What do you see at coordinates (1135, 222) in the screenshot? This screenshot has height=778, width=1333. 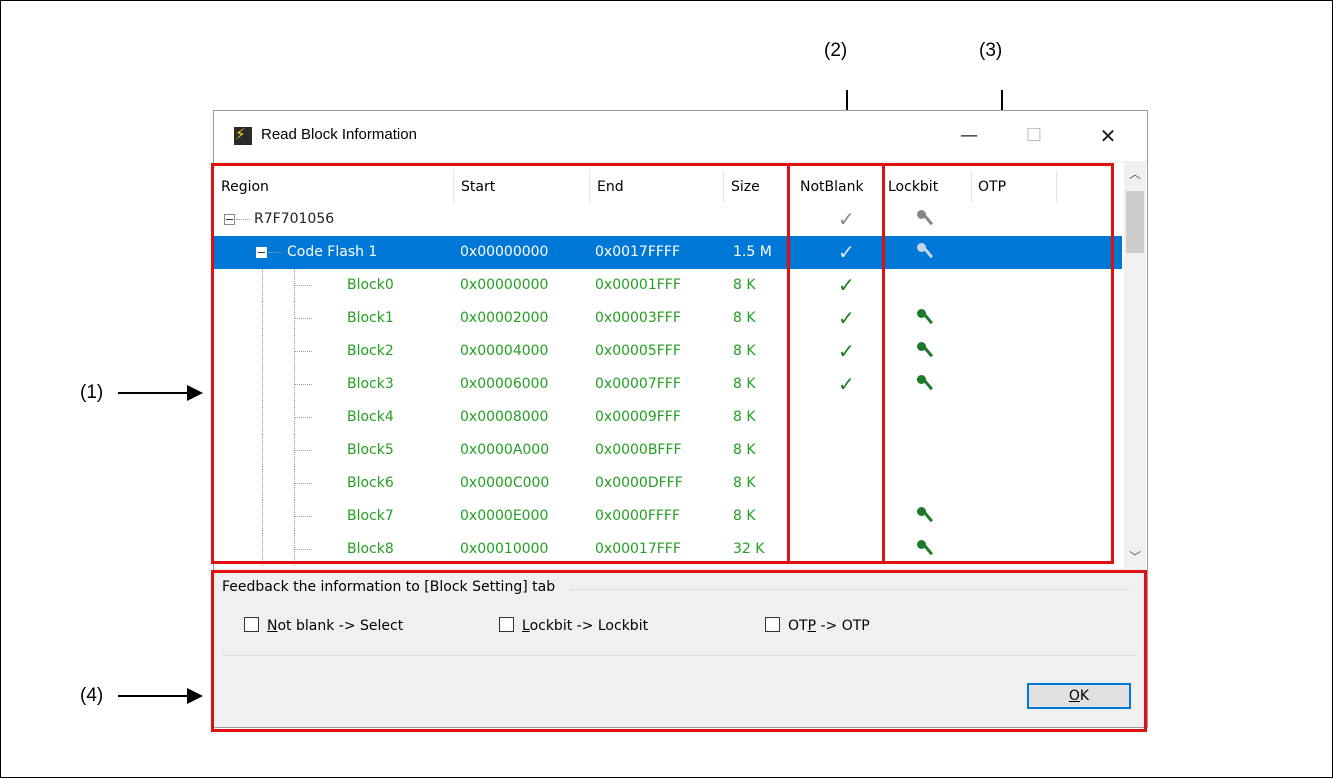 I see `scroll-thumb` at bounding box center [1135, 222].